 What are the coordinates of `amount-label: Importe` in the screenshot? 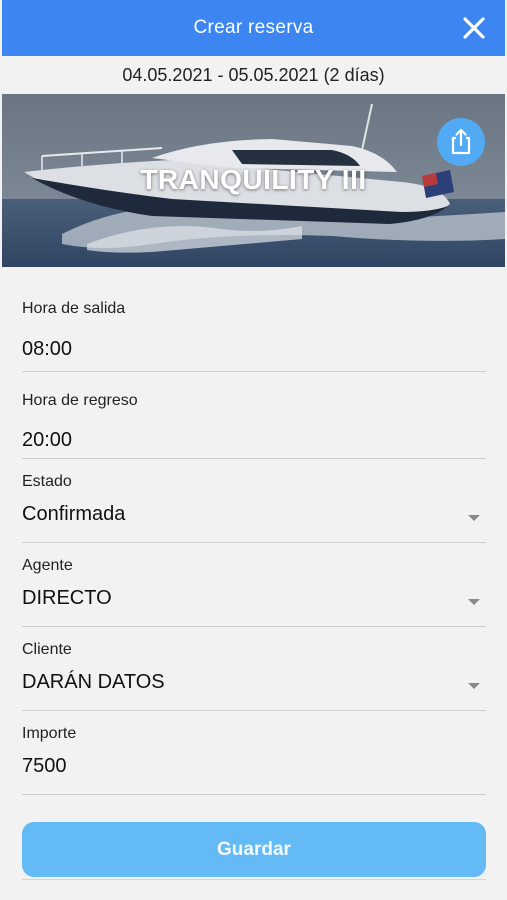 It's located at (49, 733).